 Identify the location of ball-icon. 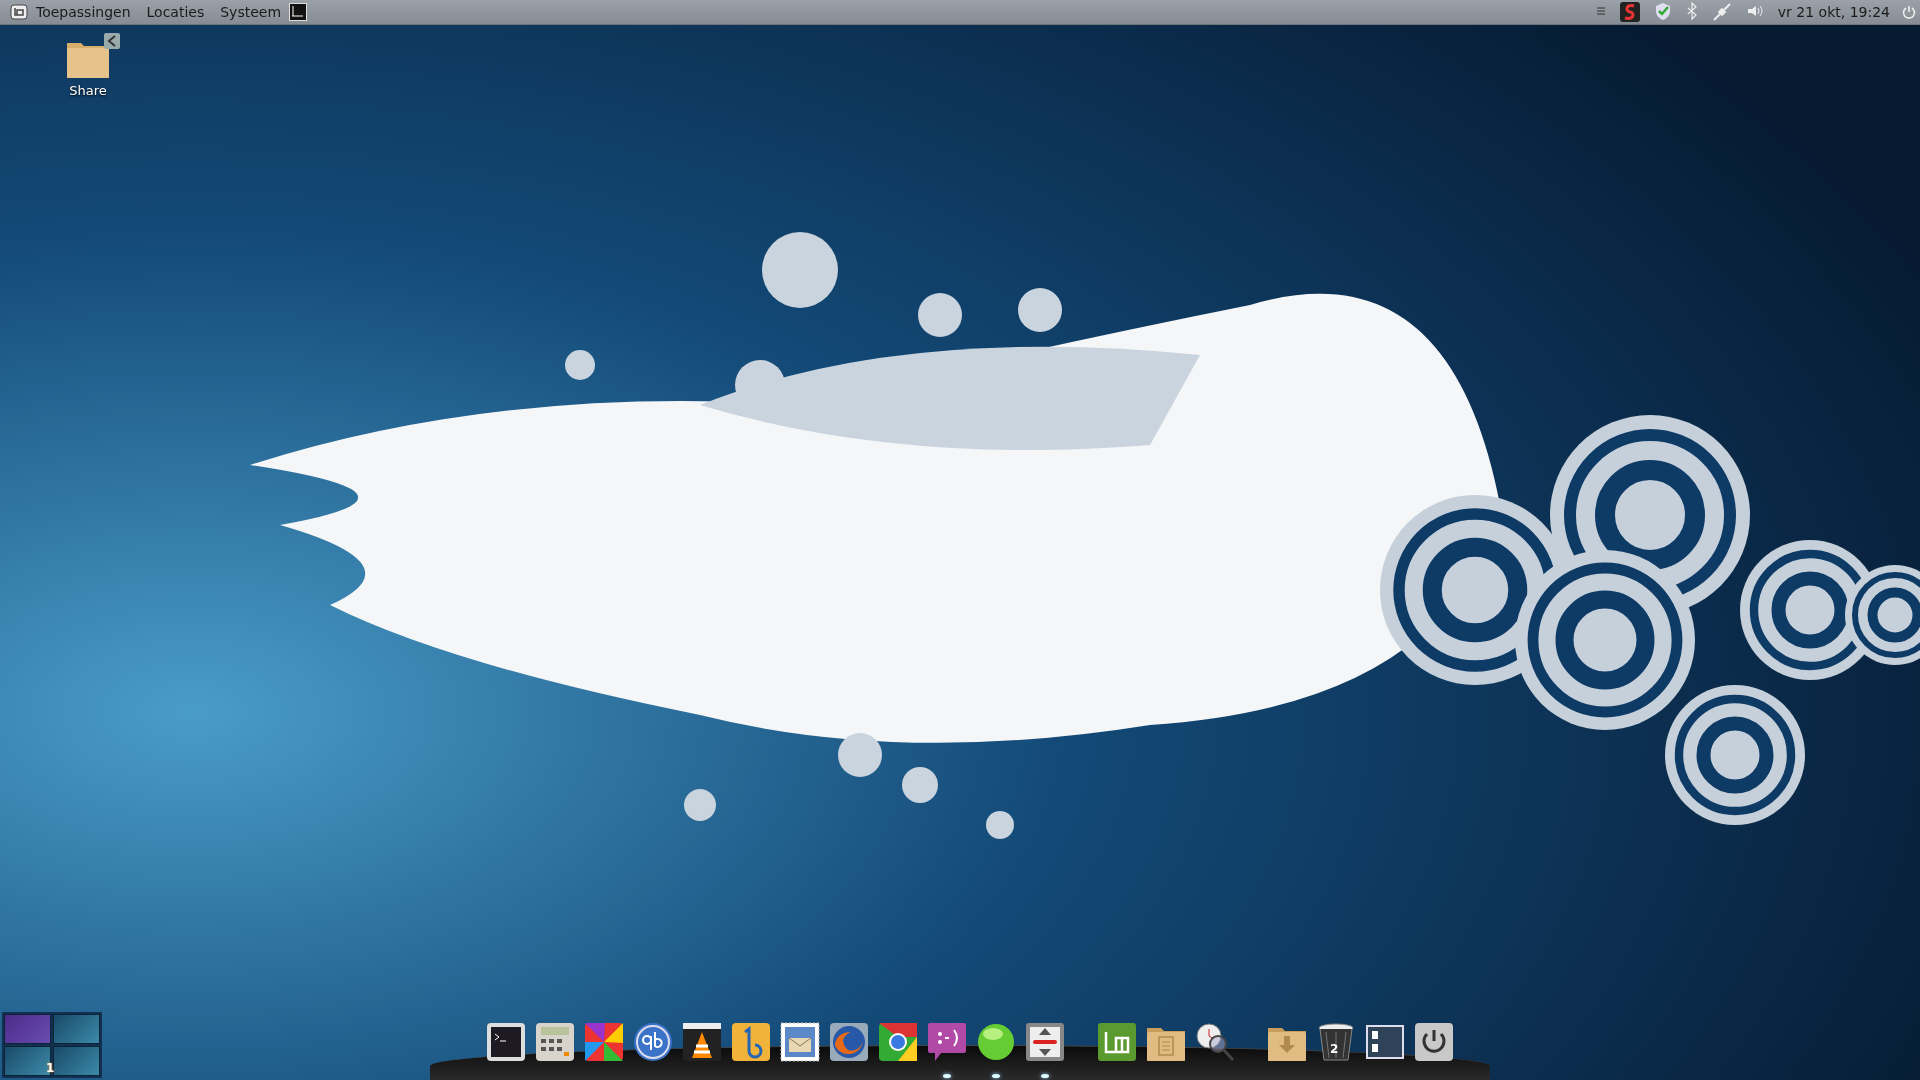
(996, 1042).